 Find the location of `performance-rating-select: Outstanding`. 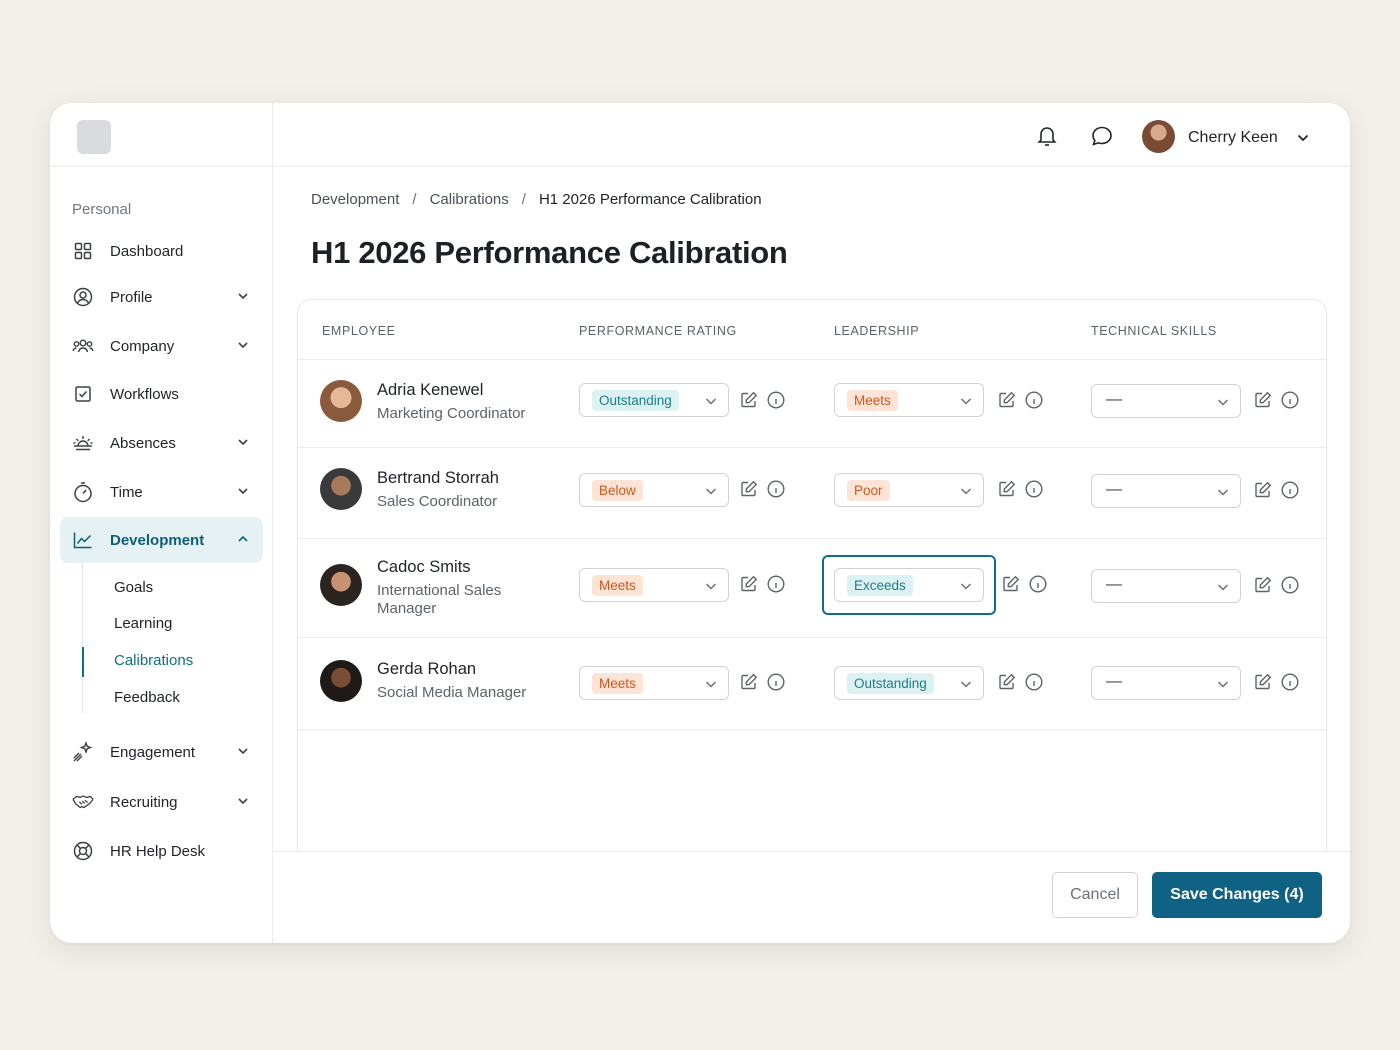

performance-rating-select: Outstanding is located at coordinates (654, 400).